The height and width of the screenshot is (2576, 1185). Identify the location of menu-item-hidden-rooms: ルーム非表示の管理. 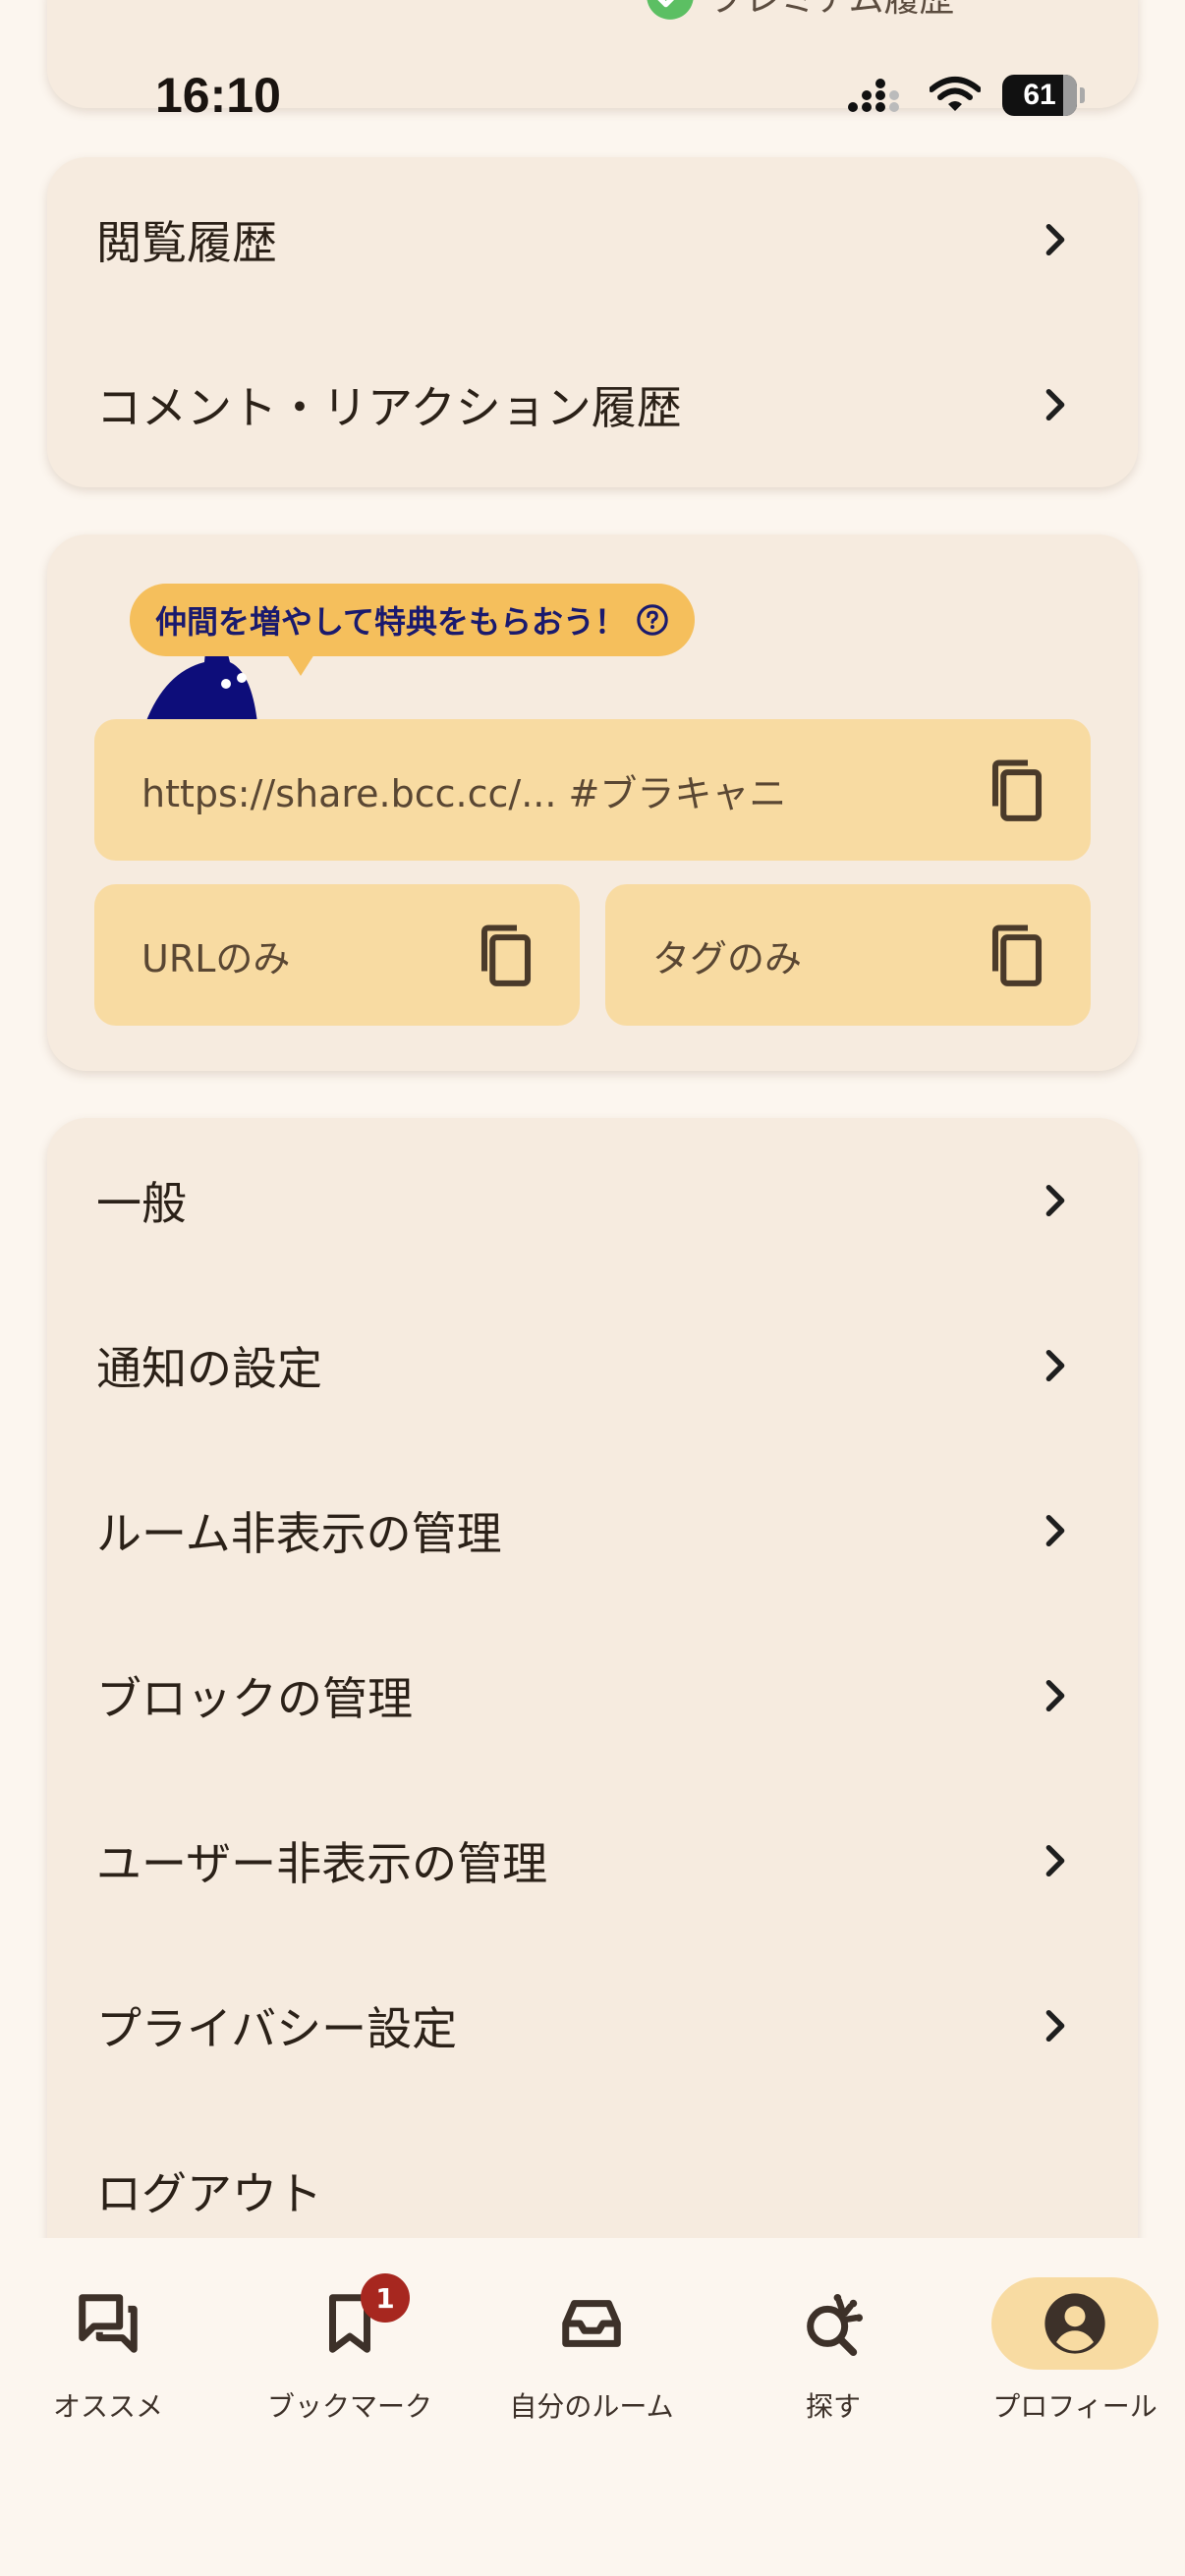
(592, 1530).